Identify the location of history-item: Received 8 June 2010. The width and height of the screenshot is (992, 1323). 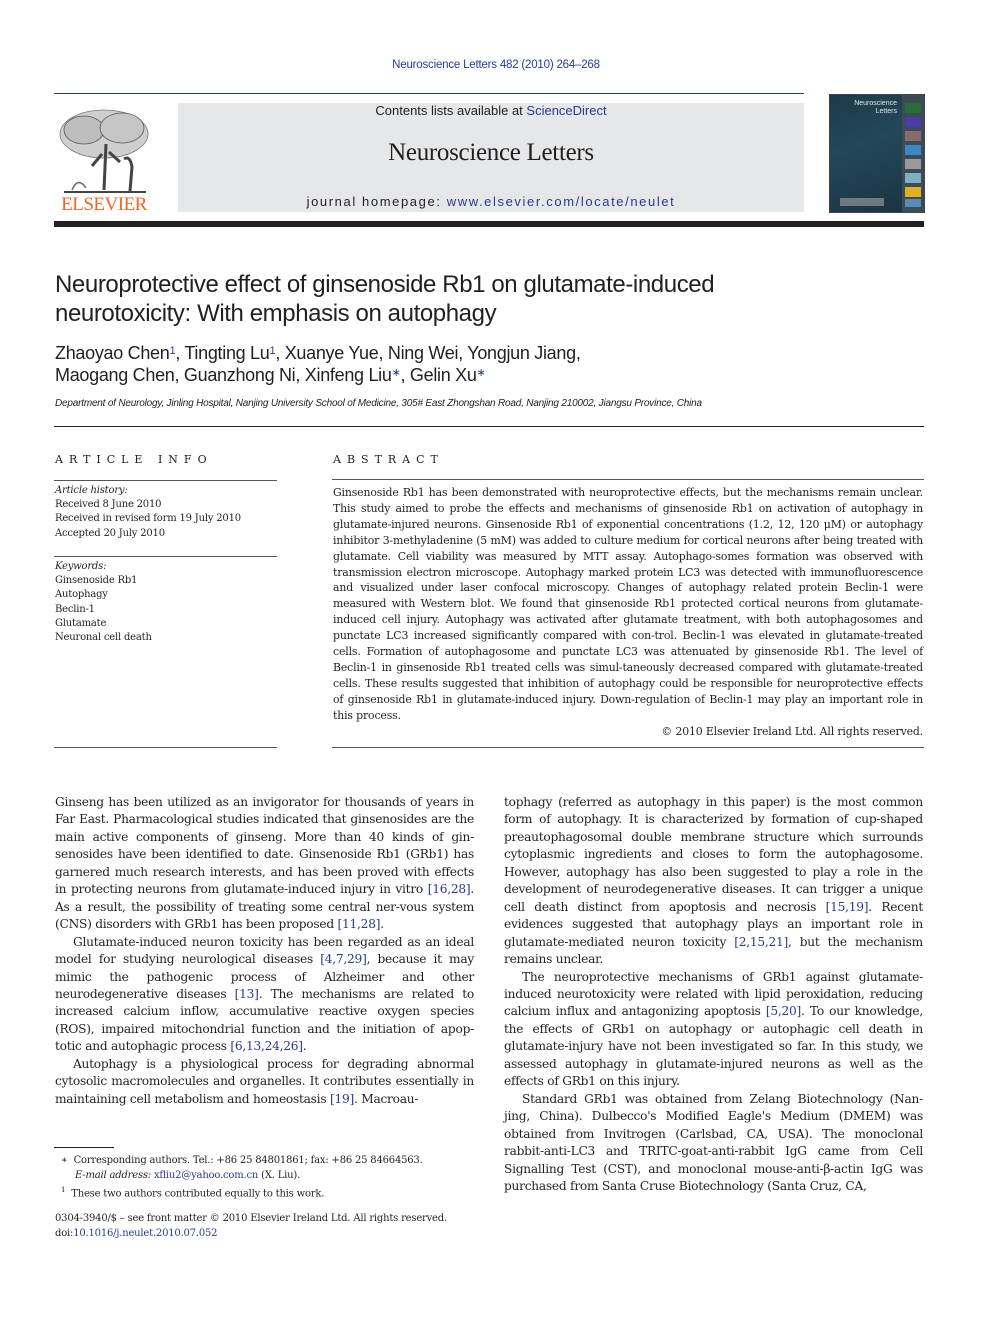
(108, 505).